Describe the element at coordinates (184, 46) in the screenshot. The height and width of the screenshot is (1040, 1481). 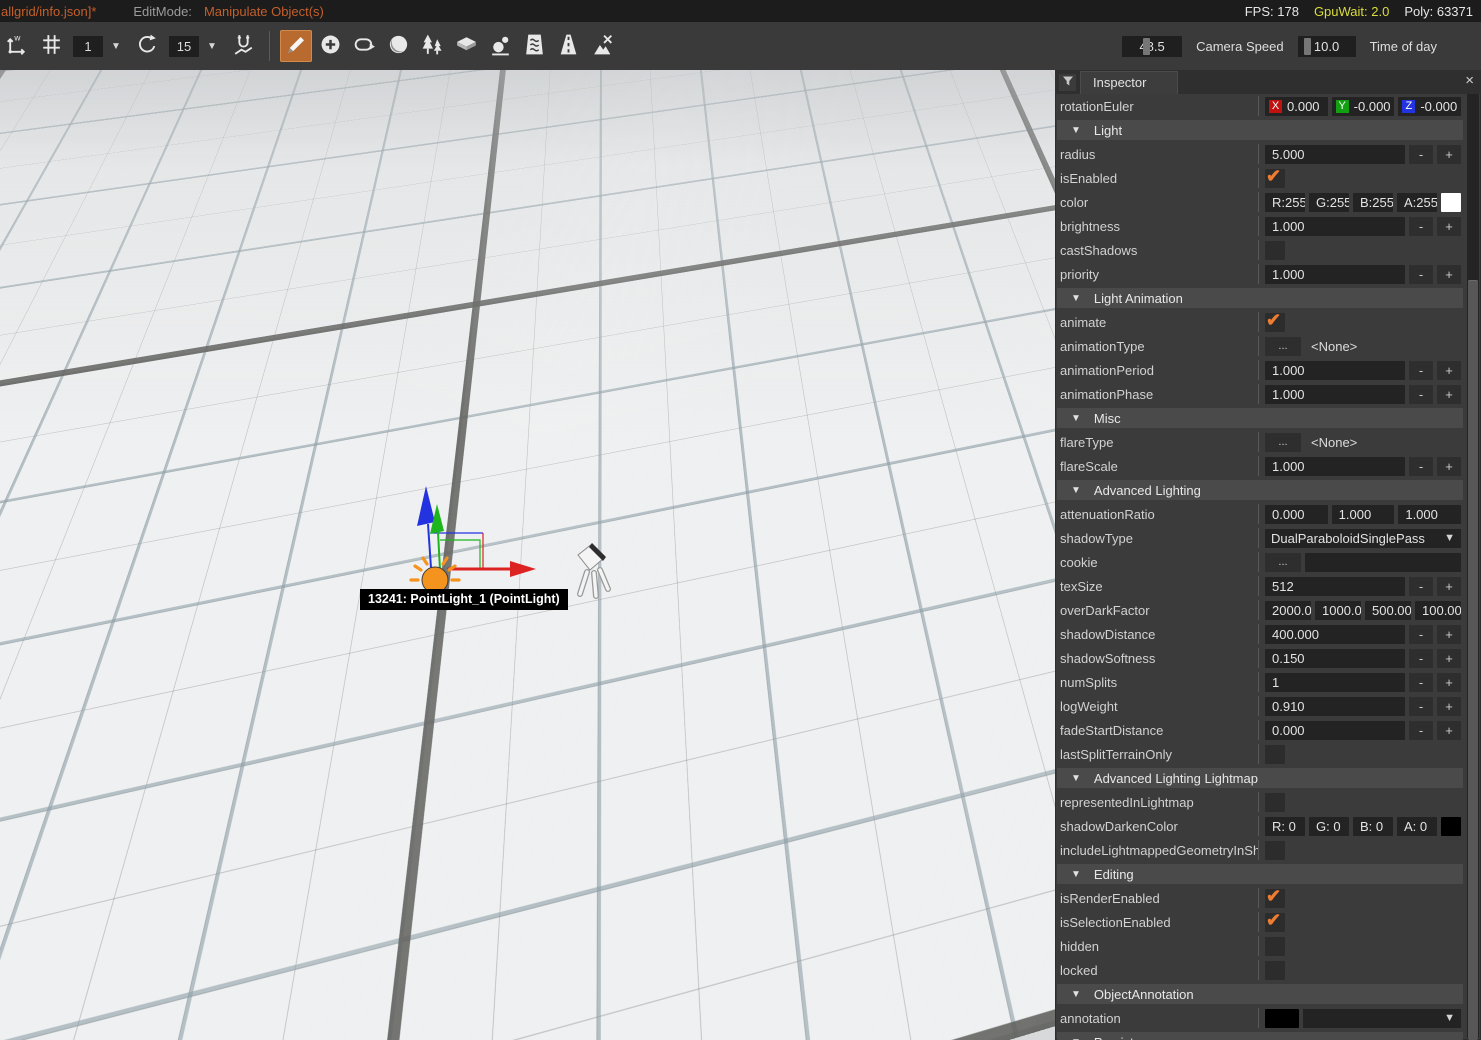
I see `rotate-snap-input: 15` at that location.